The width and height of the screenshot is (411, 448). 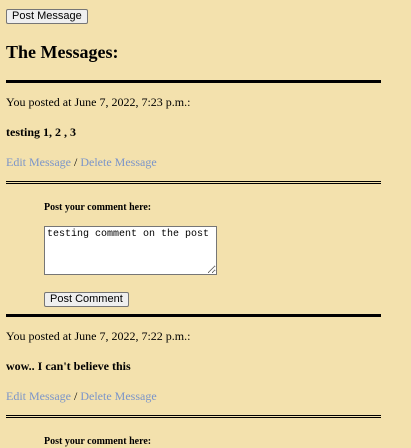 I want to click on message-meta: You posted at June 7, 2022, 7:23 p.m.:, so click(x=98, y=102).